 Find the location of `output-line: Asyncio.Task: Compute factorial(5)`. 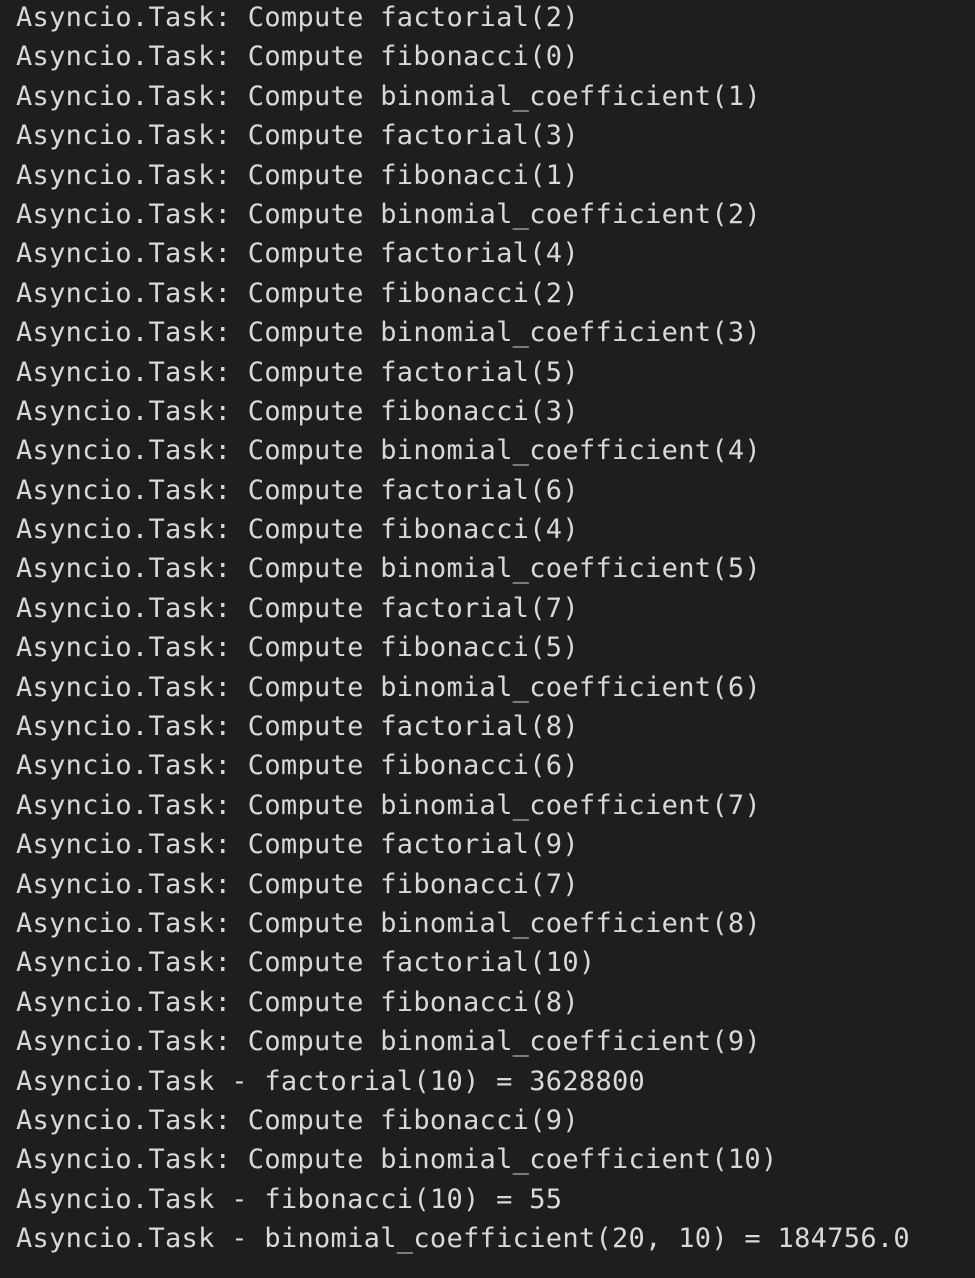

output-line: Asyncio.Task: Compute factorial(5) is located at coordinates (297, 372).